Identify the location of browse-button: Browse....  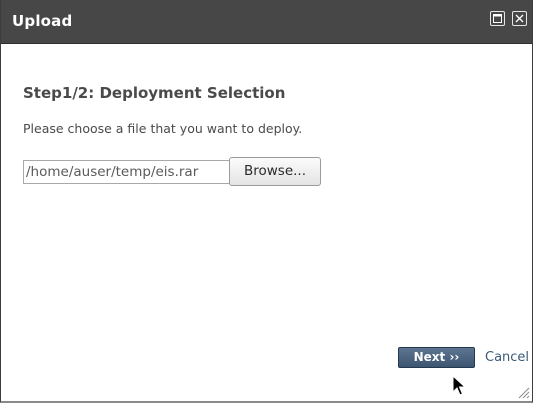
(275, 171).